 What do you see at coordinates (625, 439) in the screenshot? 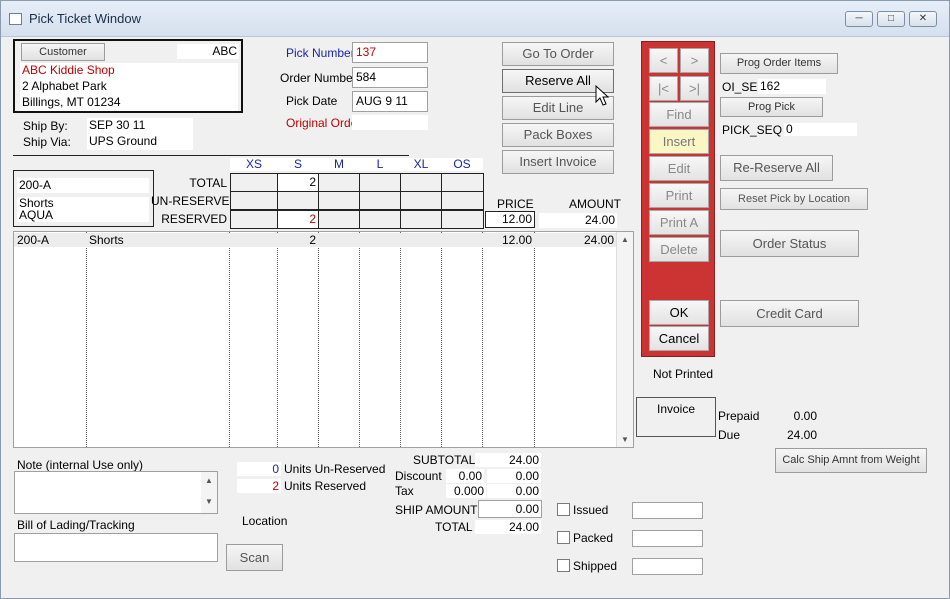
I see `scroll-down-icon: ▼` at bounding box center [625, 439].